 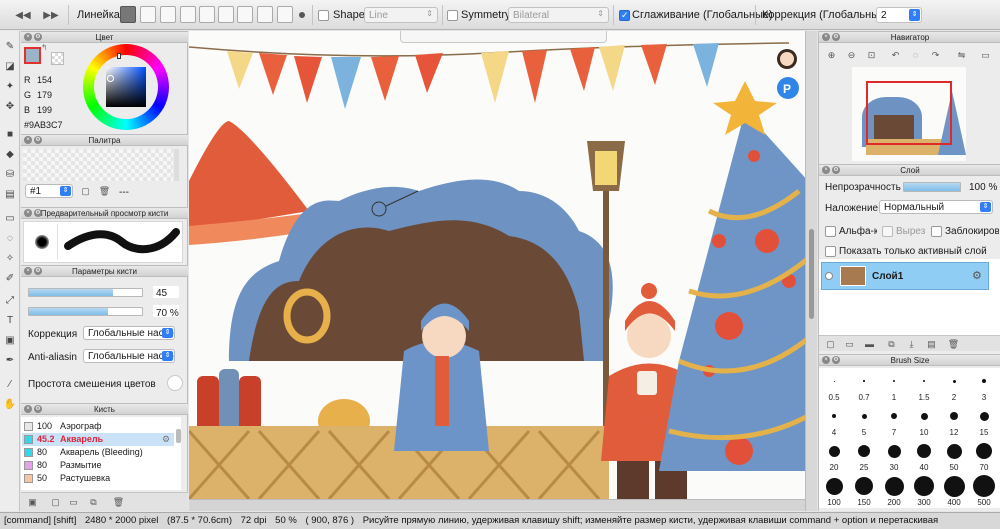 What do you see at coordinates (104, 409) in the screenshot?
I see `brush-panel-header: × ⚙ Кисть` at bounding box center [104, 409].